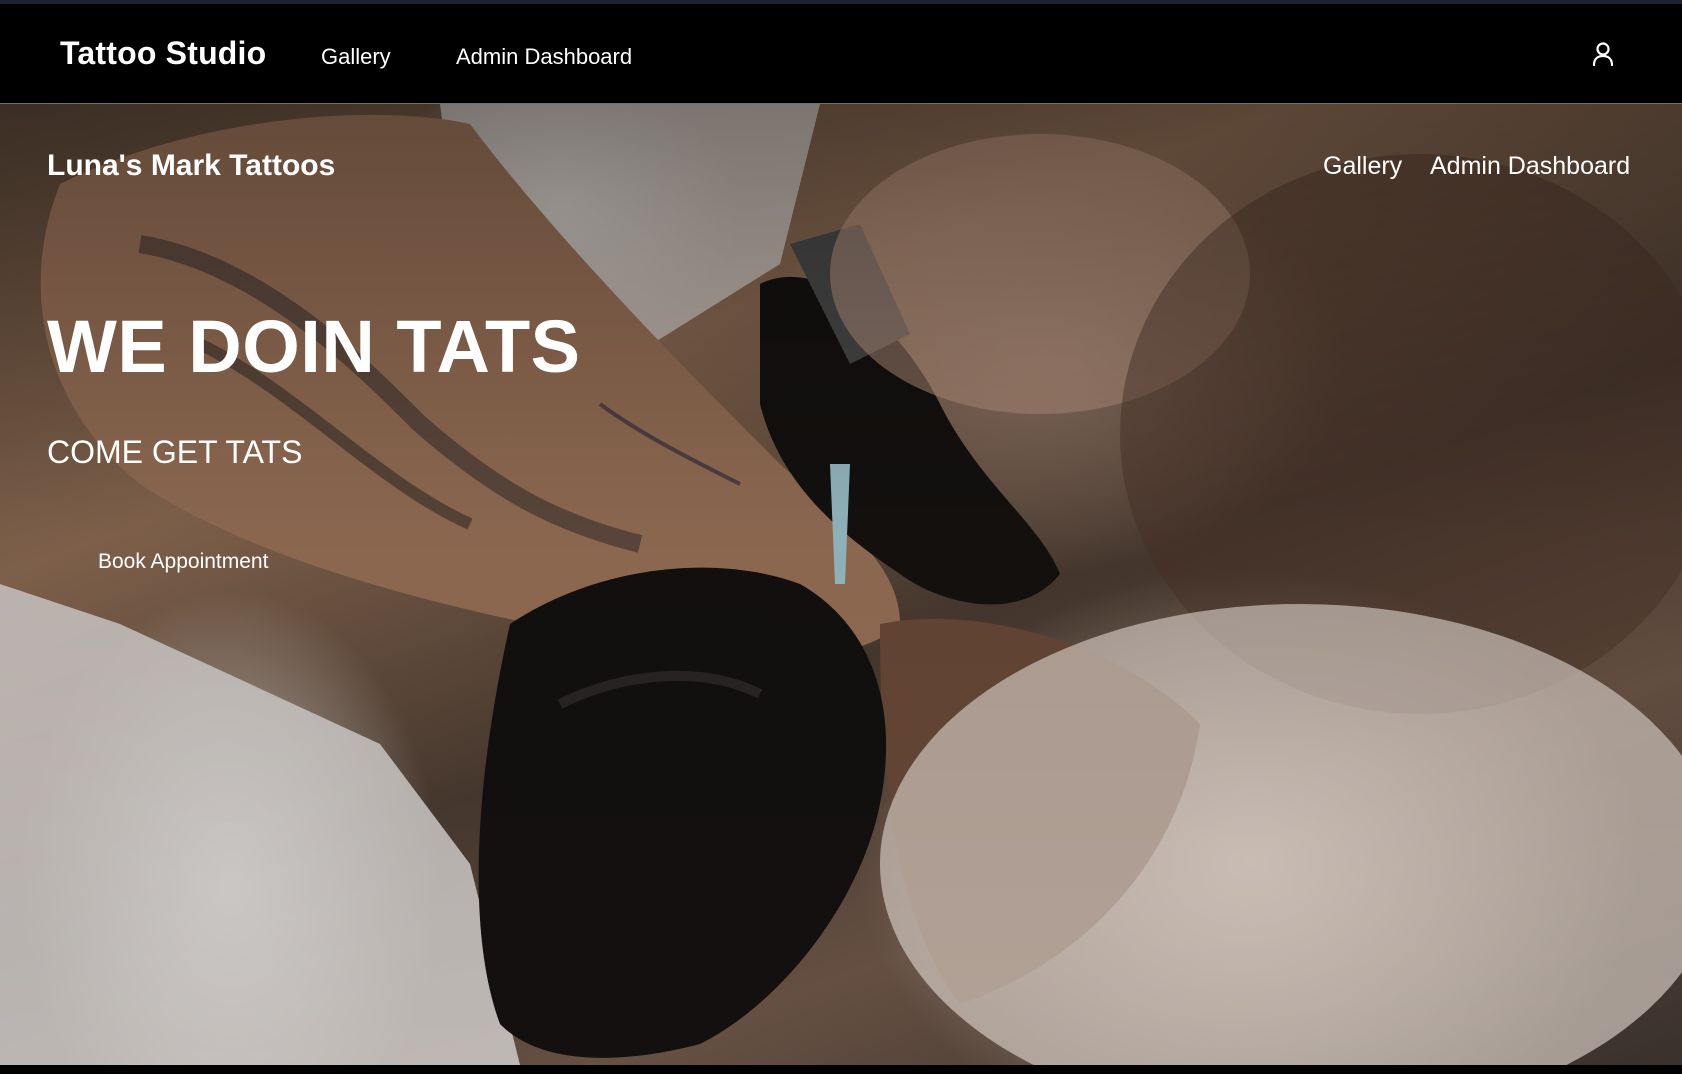 The image size is (1682, 1074). Describe the element at coordinates (841, 1069) in the screenshot. I see `bottom-edge` at that location.